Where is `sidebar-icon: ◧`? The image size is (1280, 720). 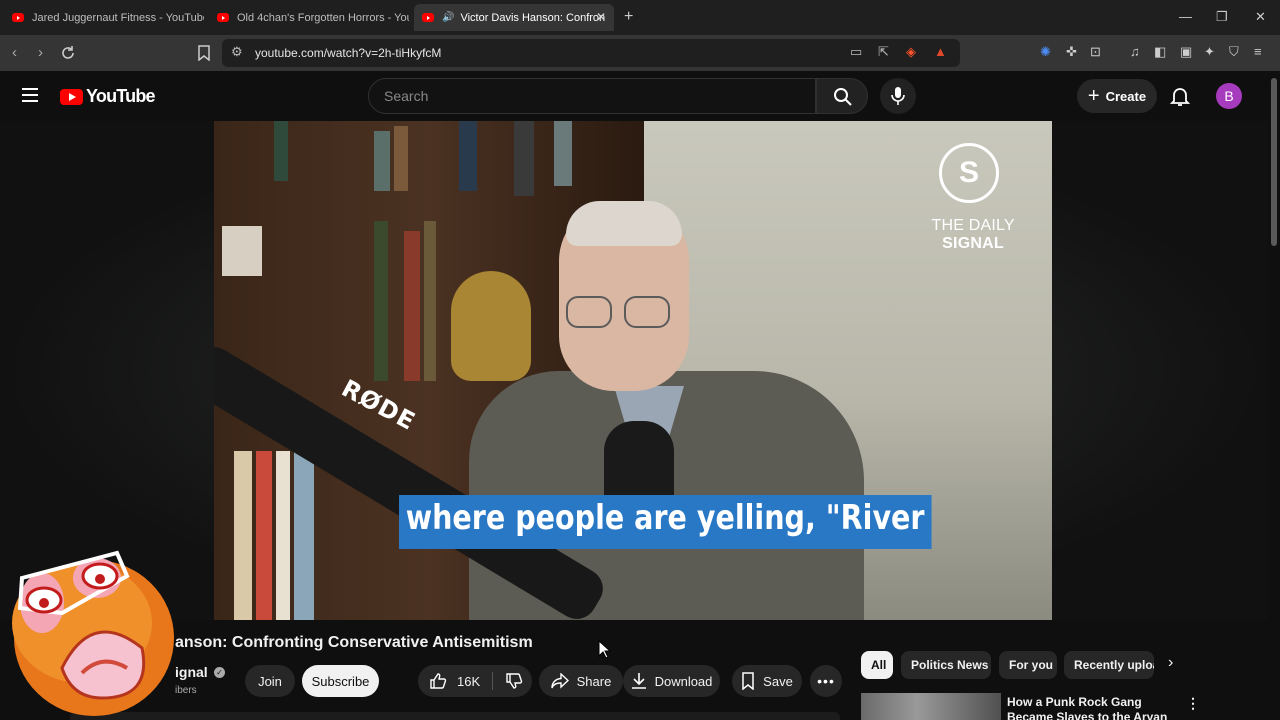
sidebar-icon: ◧ is located at coordinates (1160, 52).